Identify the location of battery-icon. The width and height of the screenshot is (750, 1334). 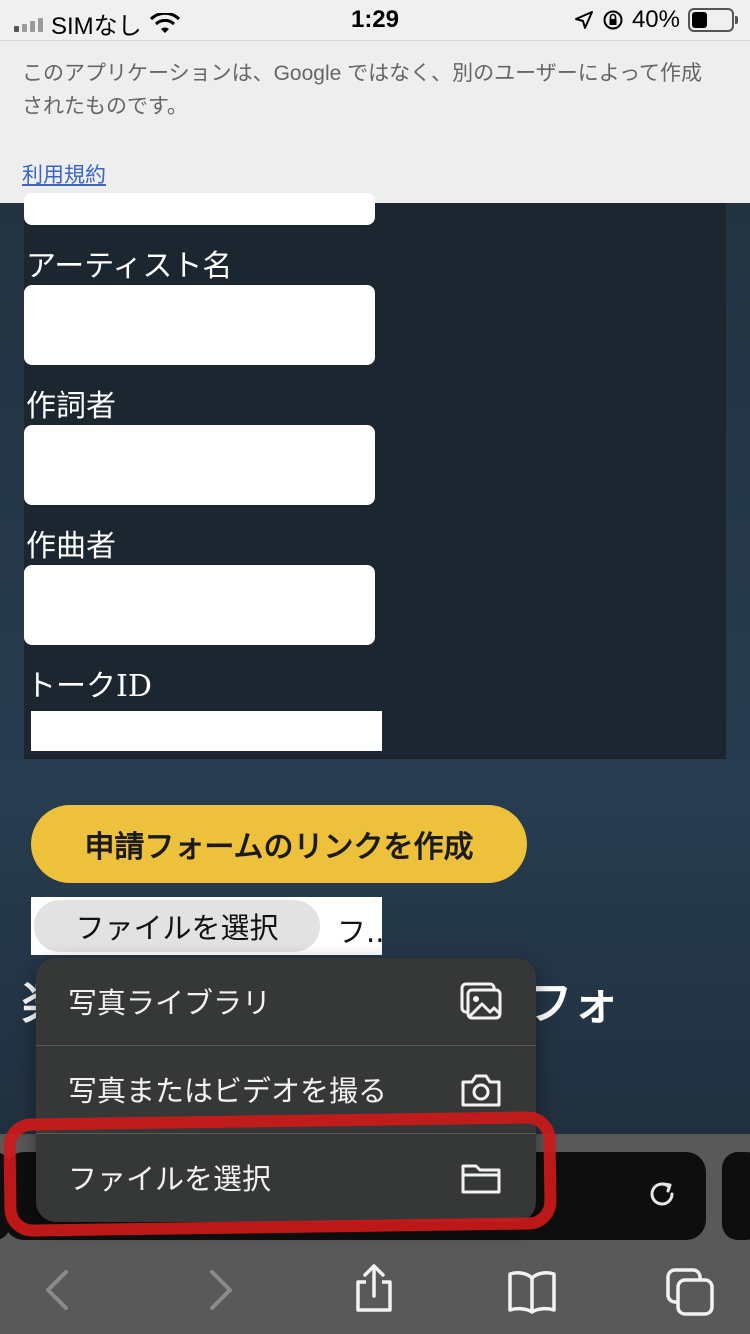
(713, 20).